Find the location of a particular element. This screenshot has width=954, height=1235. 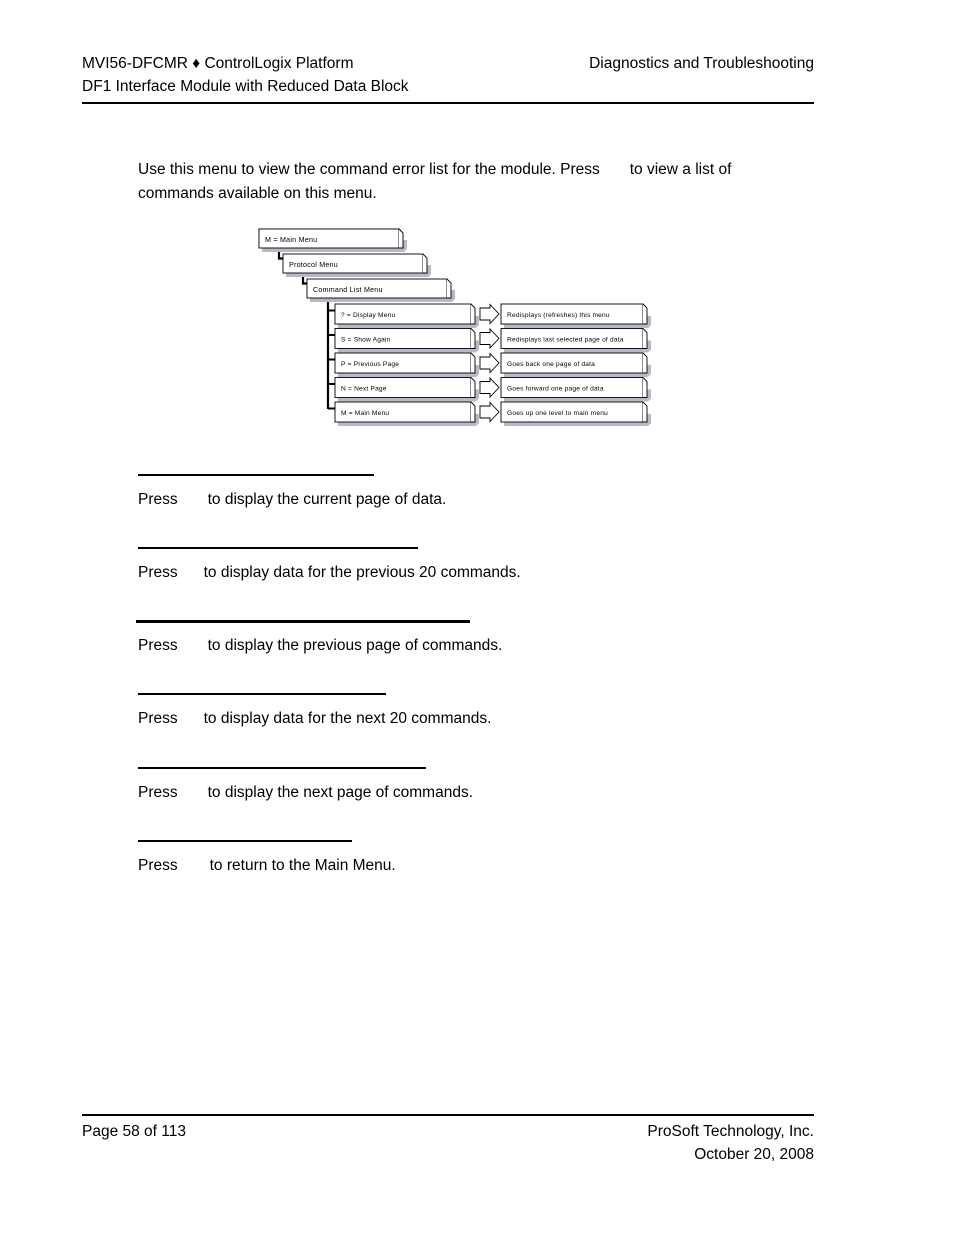

diagram-command-key: S = Show Again is located at coordinates (366, 340).